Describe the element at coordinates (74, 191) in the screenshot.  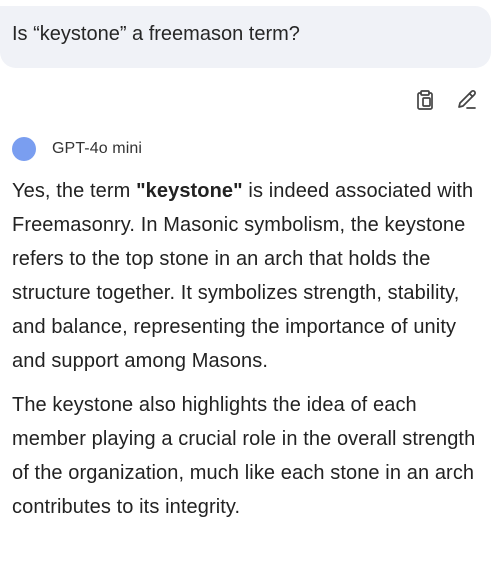
I see `answer-text: Yes, the term` at that location.